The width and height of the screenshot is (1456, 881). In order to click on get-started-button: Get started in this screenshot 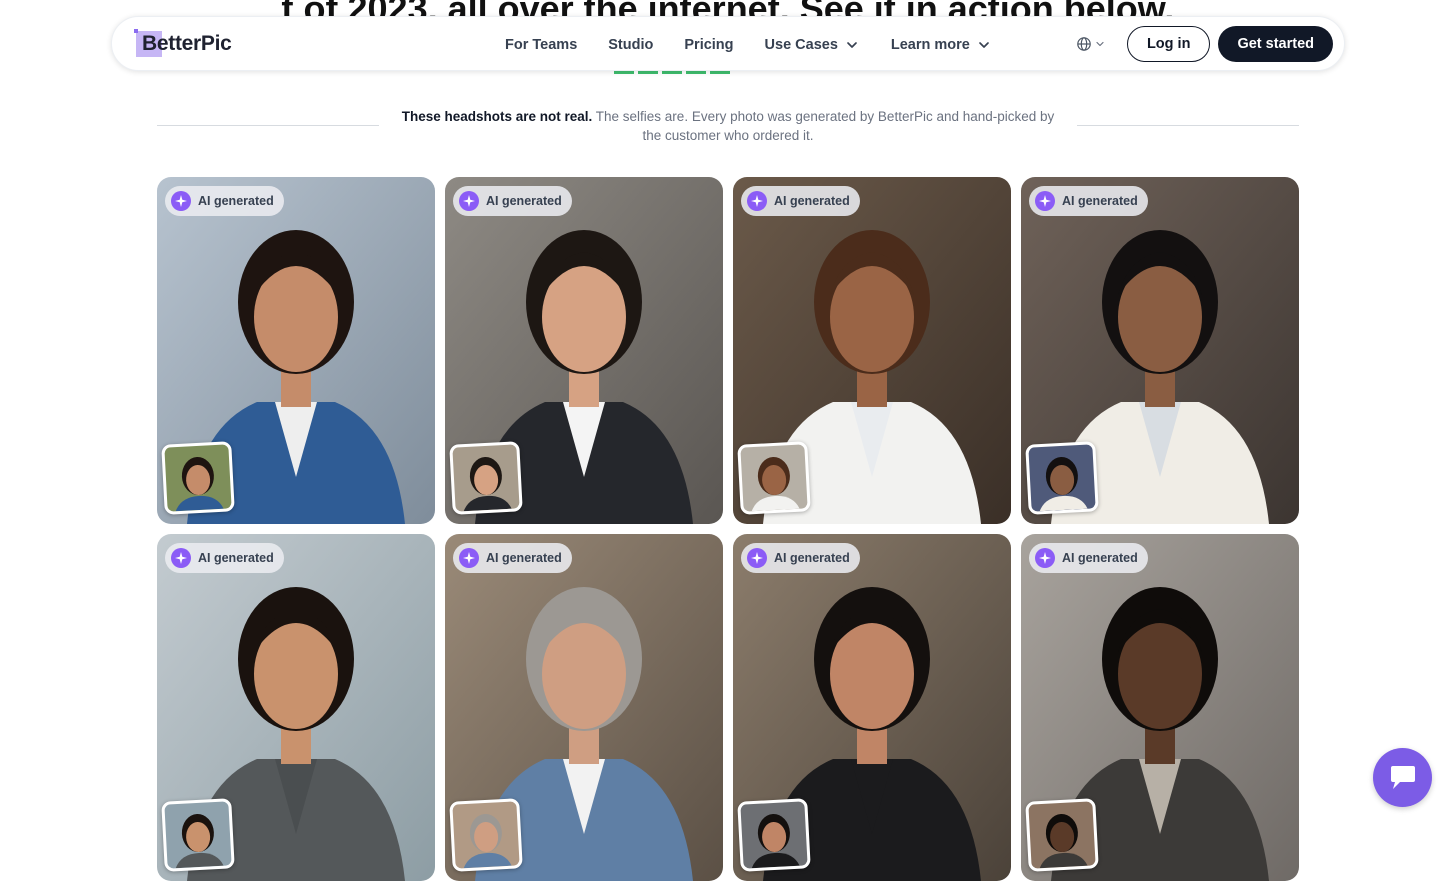, I will do `click(1275, 44)`.